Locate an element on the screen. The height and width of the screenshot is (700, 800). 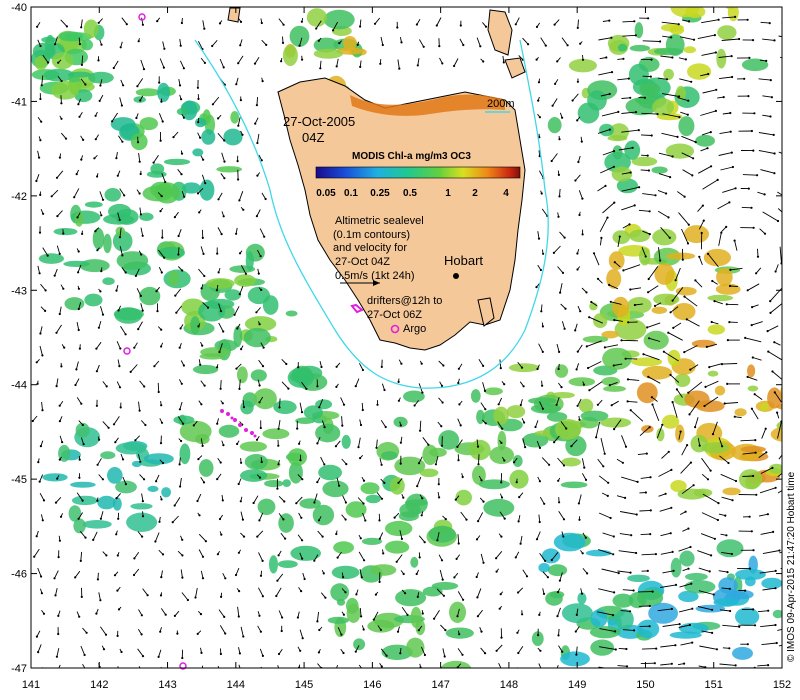
hobart-marker is located at coordinates (456, 276).